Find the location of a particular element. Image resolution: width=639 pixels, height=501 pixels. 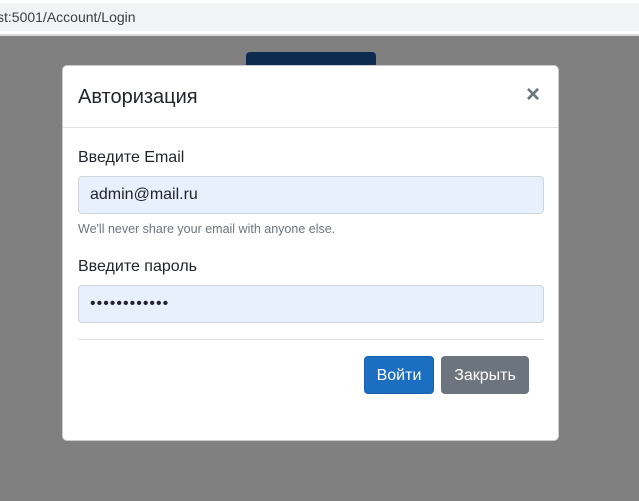

close-icon: × is located at coordinates (533, 95).